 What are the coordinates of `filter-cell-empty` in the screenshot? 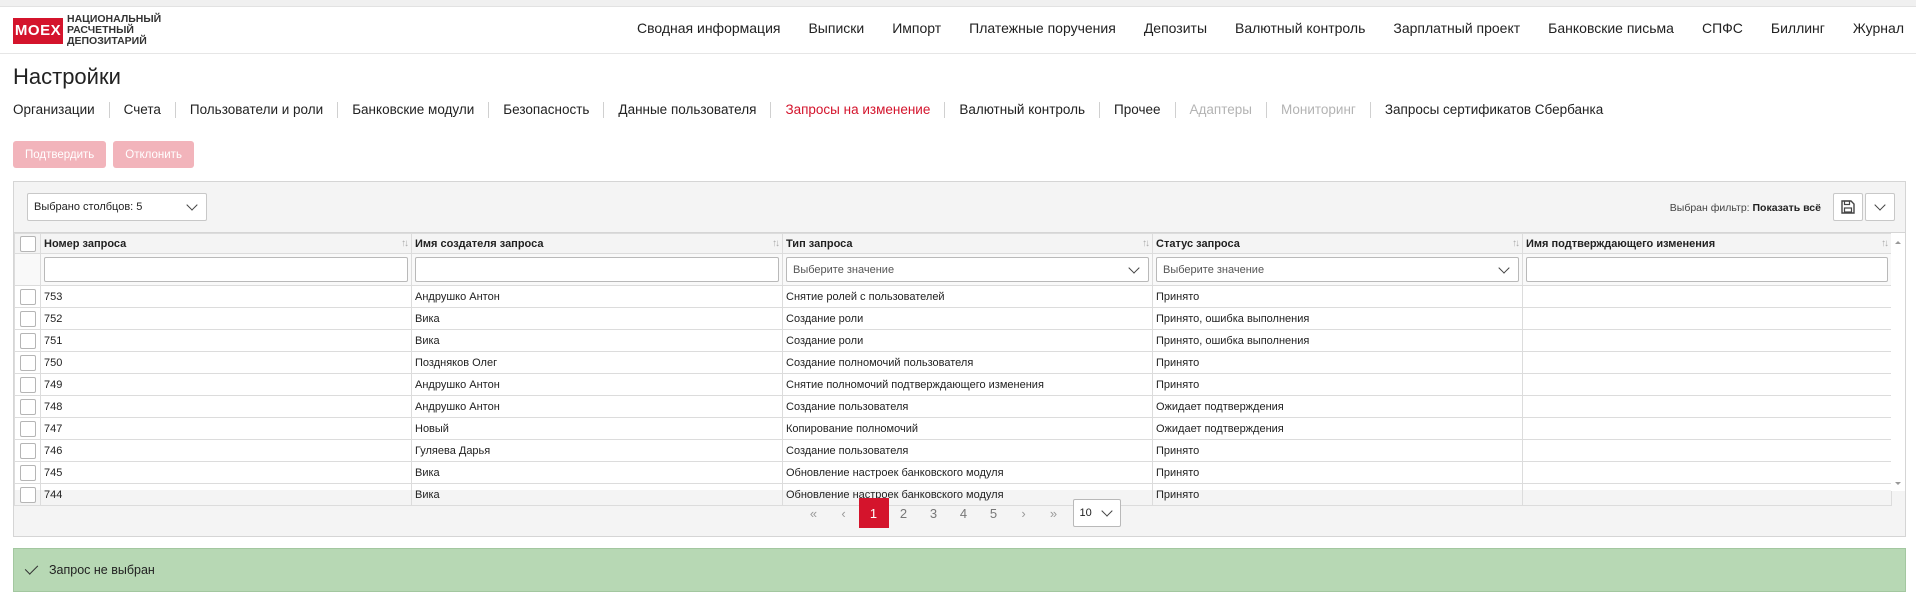 It's located at (27, 269).